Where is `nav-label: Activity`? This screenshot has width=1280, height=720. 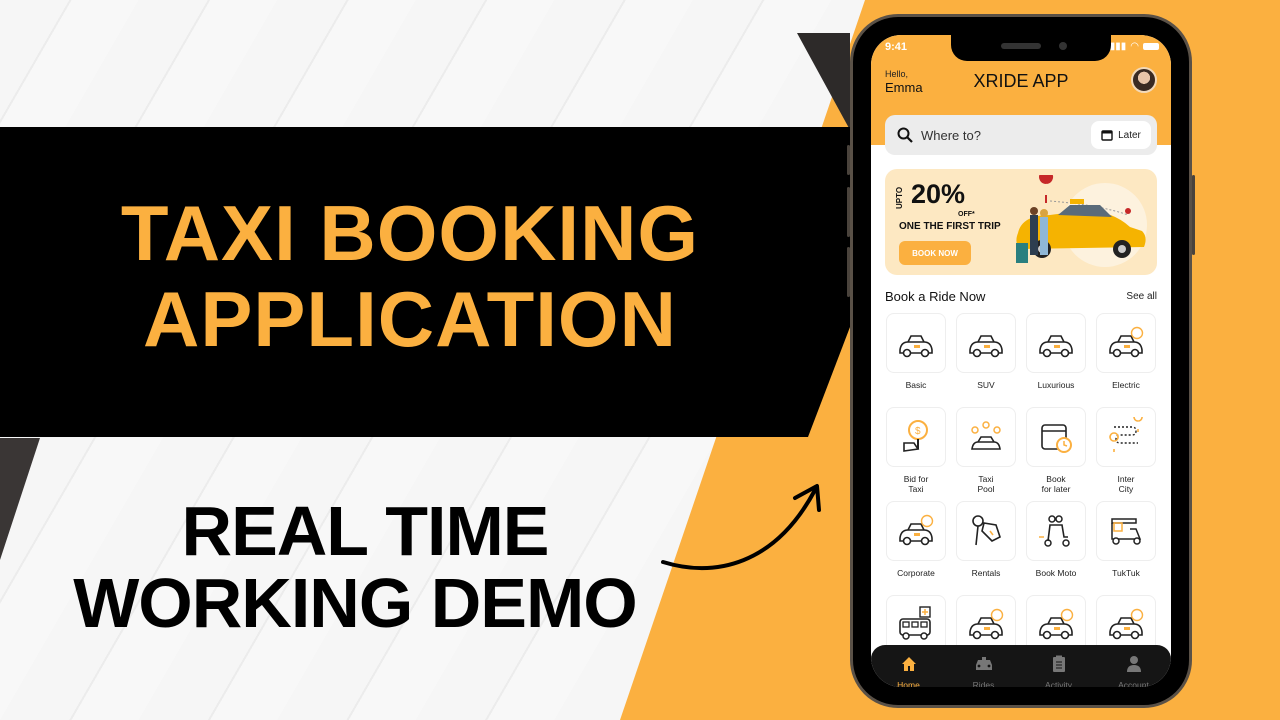
nav-label: Activity is located at coordinates (1058, 683).